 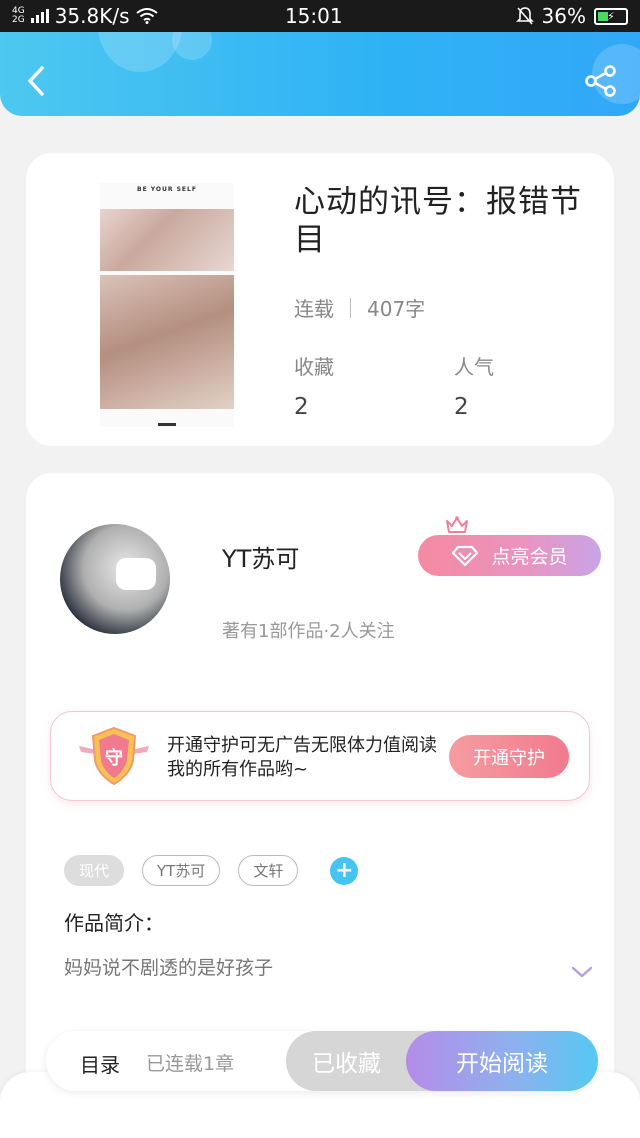 What do you see at coordinates (181, 870) in the screenshot?
I see `tag-item: YT苏可` at bounding box center [181, 870].